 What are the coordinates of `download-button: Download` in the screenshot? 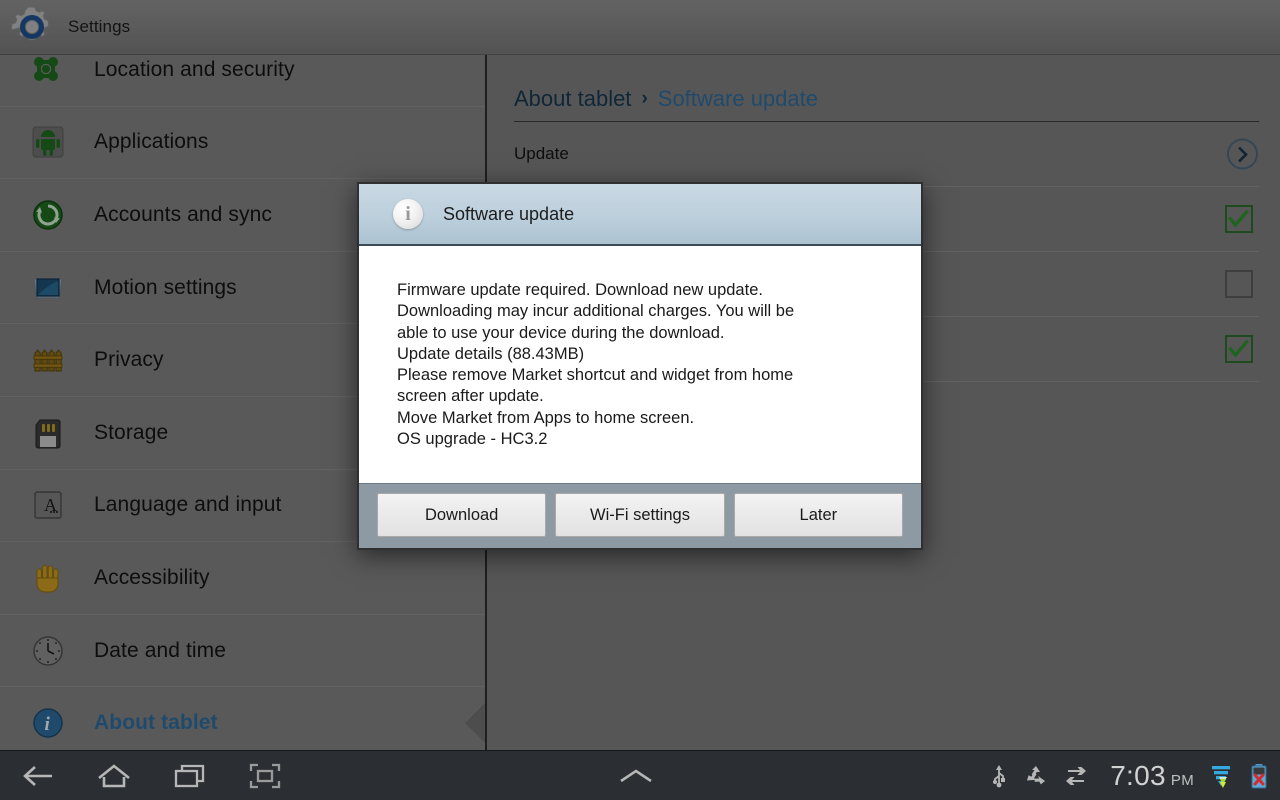 It's located at (462, 515).